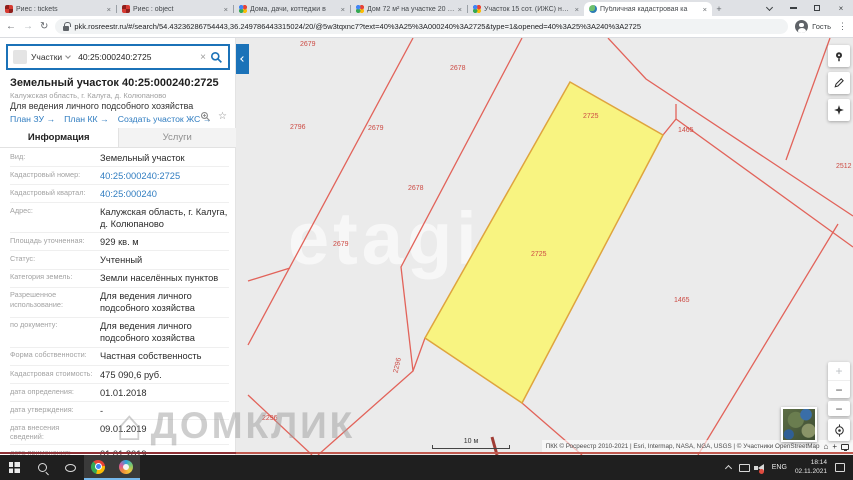  What do you see at coordinates (839, 408) in the screenshot?
I see `zoom-slider-button: −` at bounding box center [839, 408].